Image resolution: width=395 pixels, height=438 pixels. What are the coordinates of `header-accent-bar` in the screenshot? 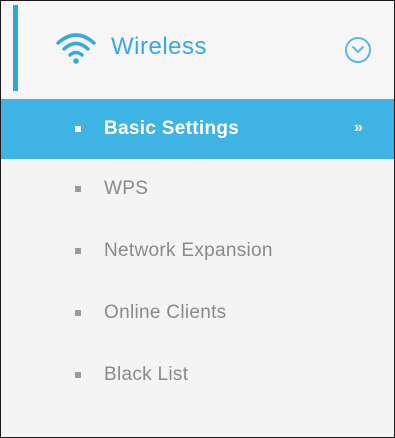 It's located at (15, 48).